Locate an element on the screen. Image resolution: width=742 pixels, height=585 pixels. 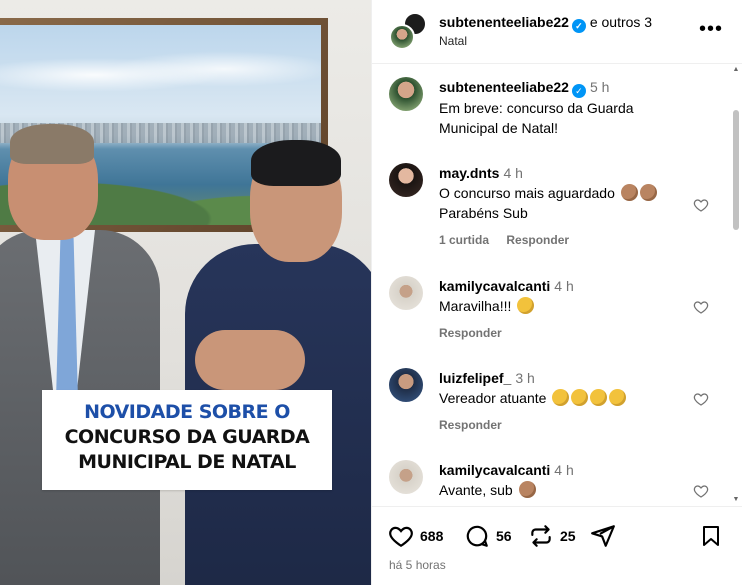
person-right-hand is located at coordinates (250, 360).